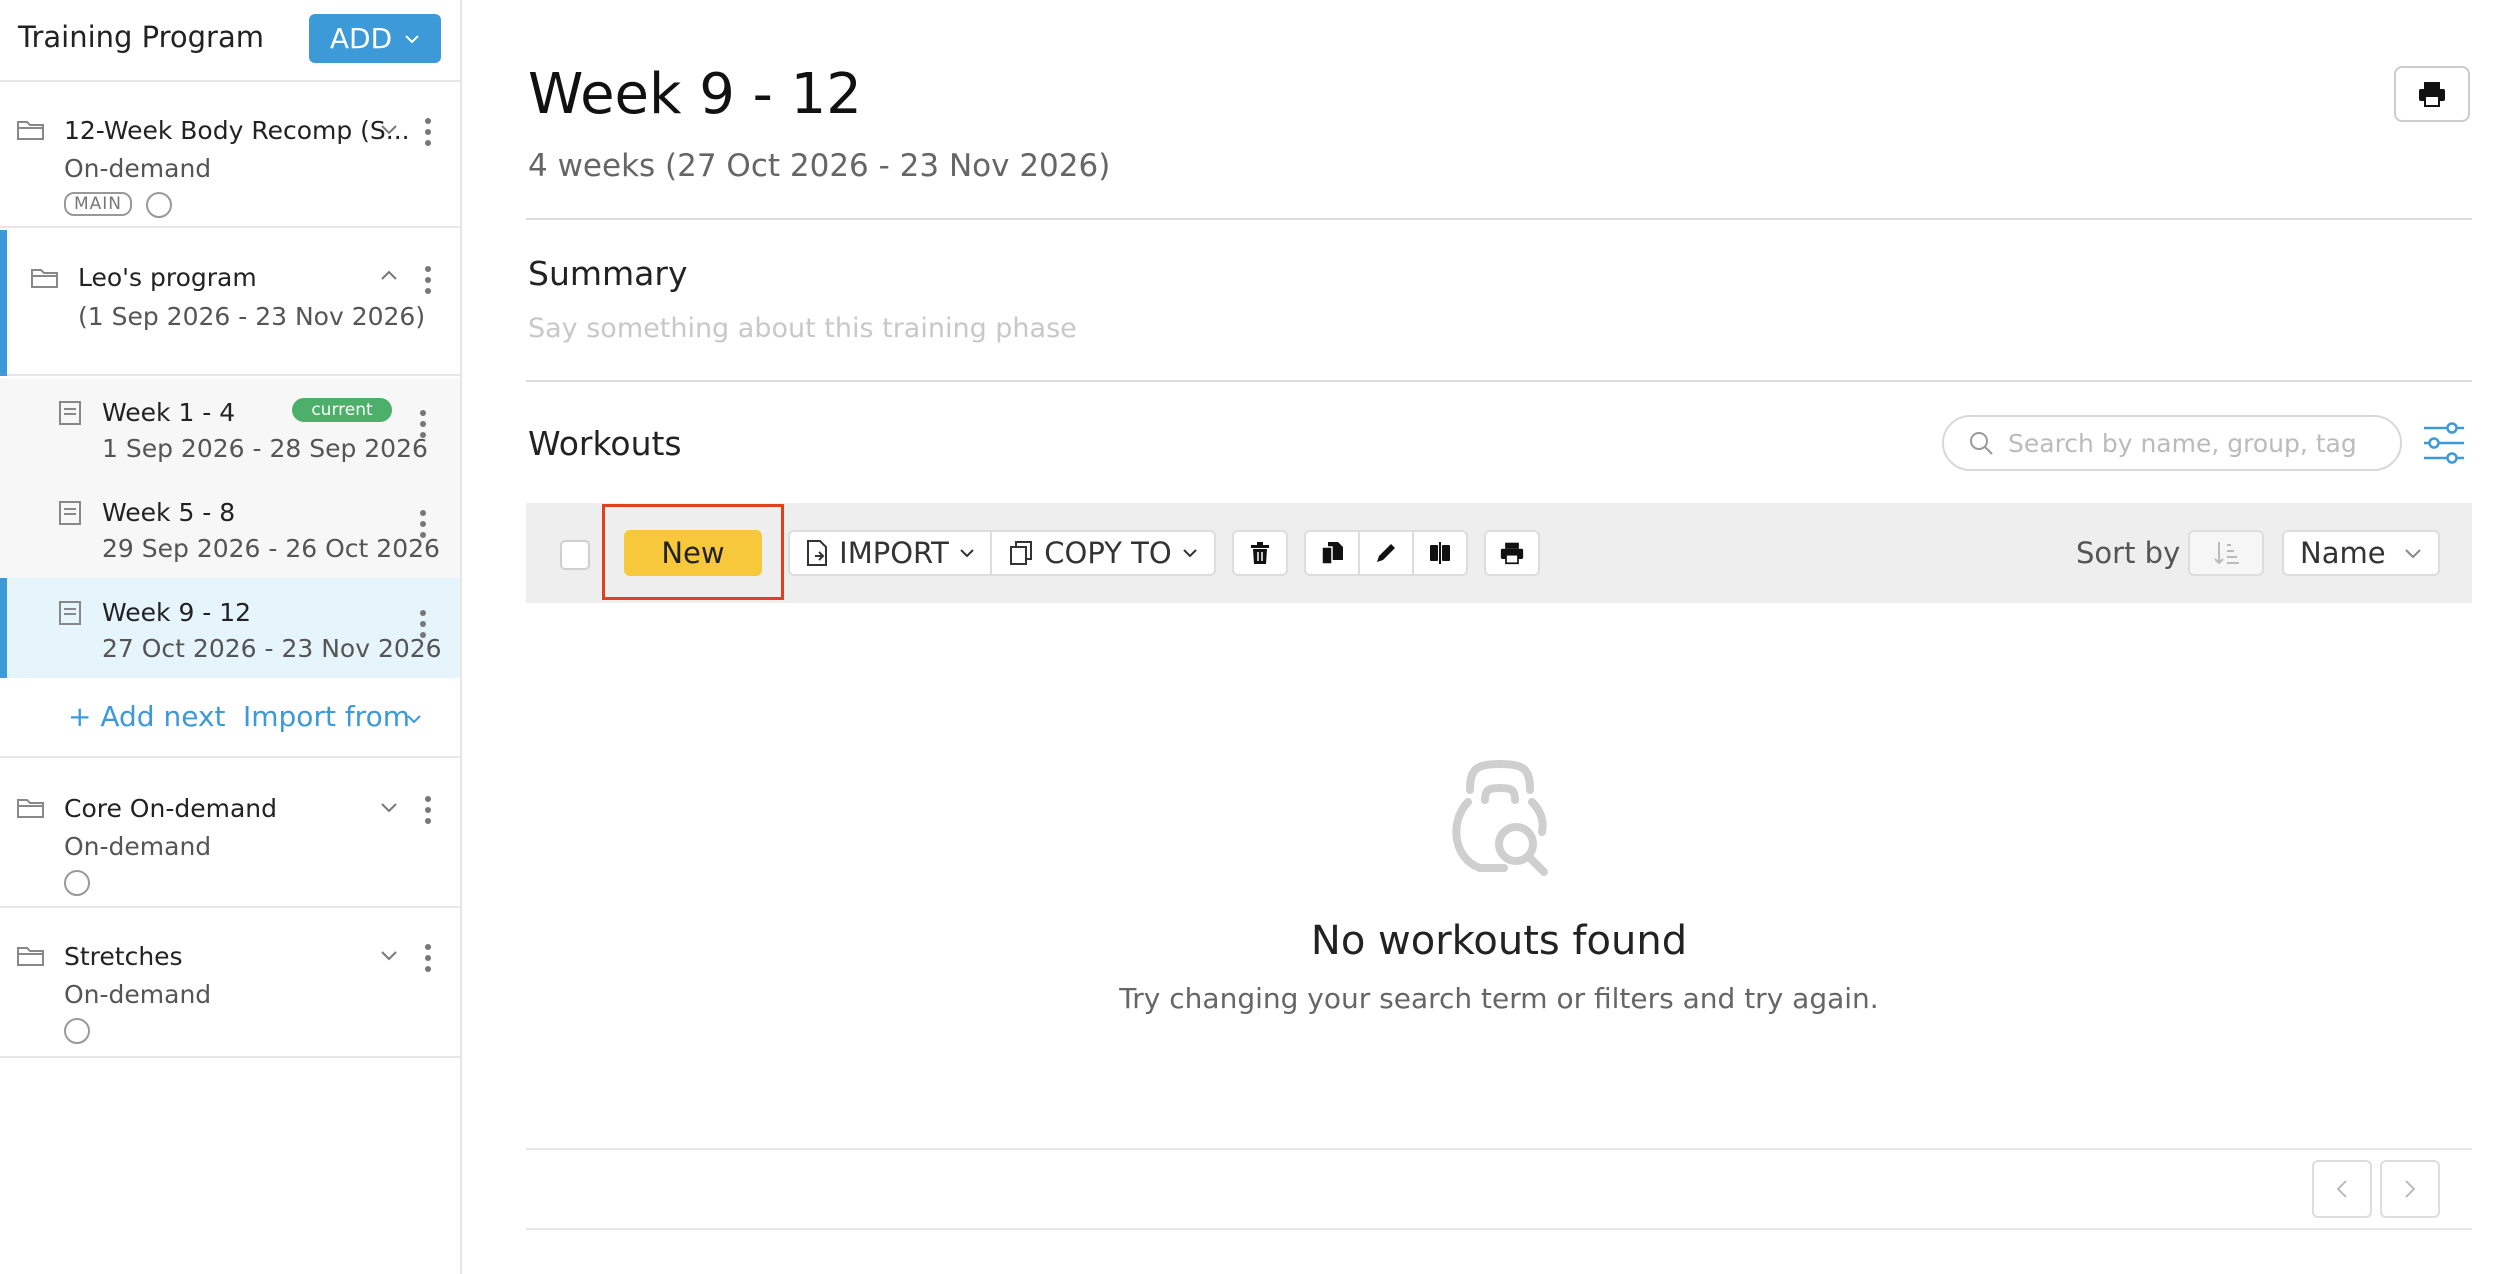 The image size is (2504, 1274). What do you see at coordinates (141, 37) in the screenshot?
I see `sidebar-title: Training Program` at bounding box center [141, 37].